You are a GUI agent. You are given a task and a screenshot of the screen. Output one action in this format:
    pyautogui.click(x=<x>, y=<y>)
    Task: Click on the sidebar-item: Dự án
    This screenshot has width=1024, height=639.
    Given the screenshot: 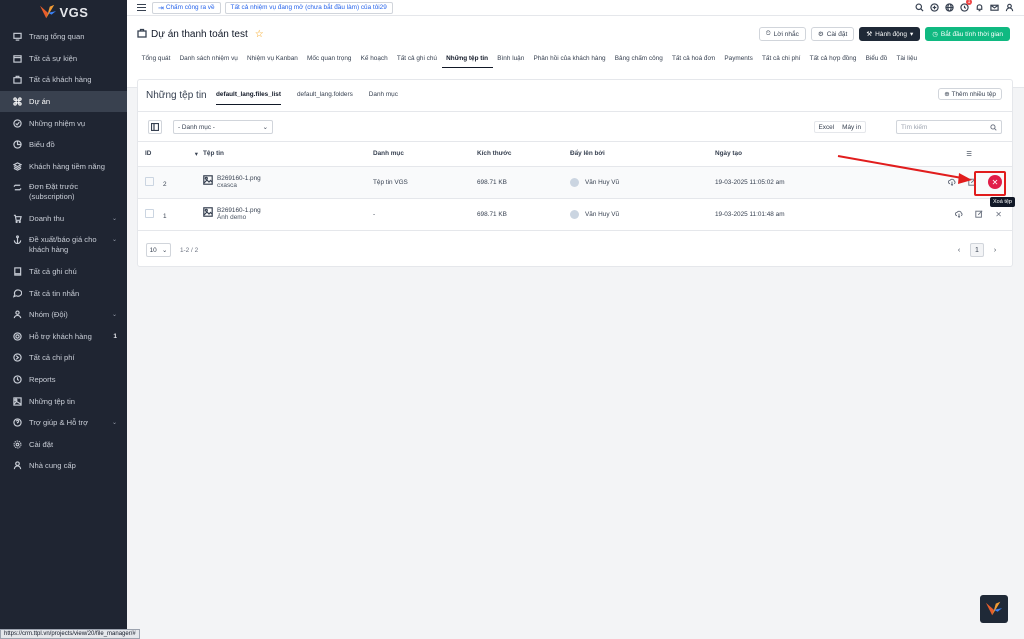 What is the action you would take?
    pyautogui.click(x=63, y=101)
    